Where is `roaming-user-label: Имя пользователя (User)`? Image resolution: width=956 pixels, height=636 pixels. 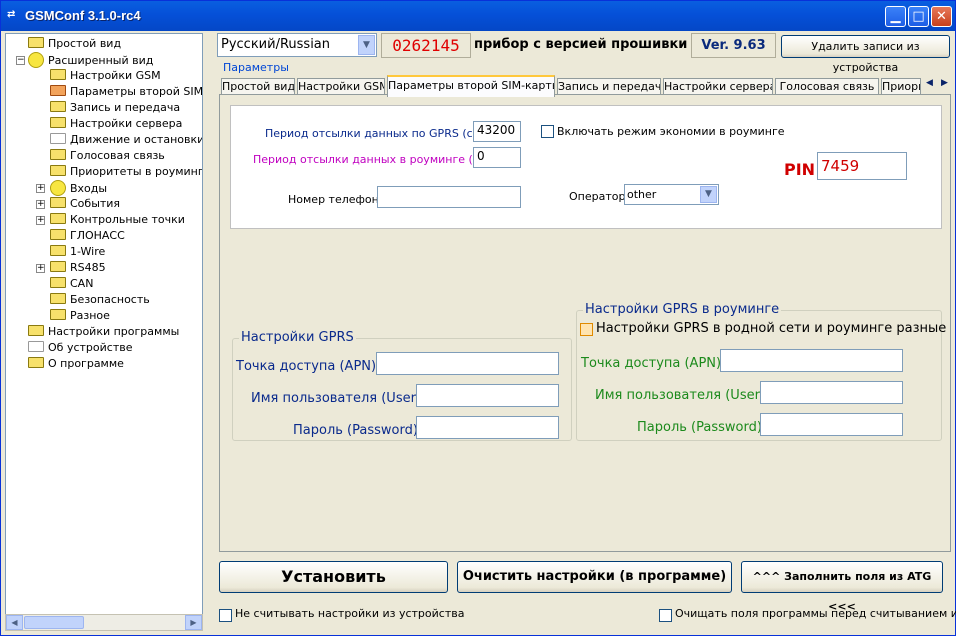 roaming-user-label: Имя пользователя (User) is located at coordinates (680, 395).